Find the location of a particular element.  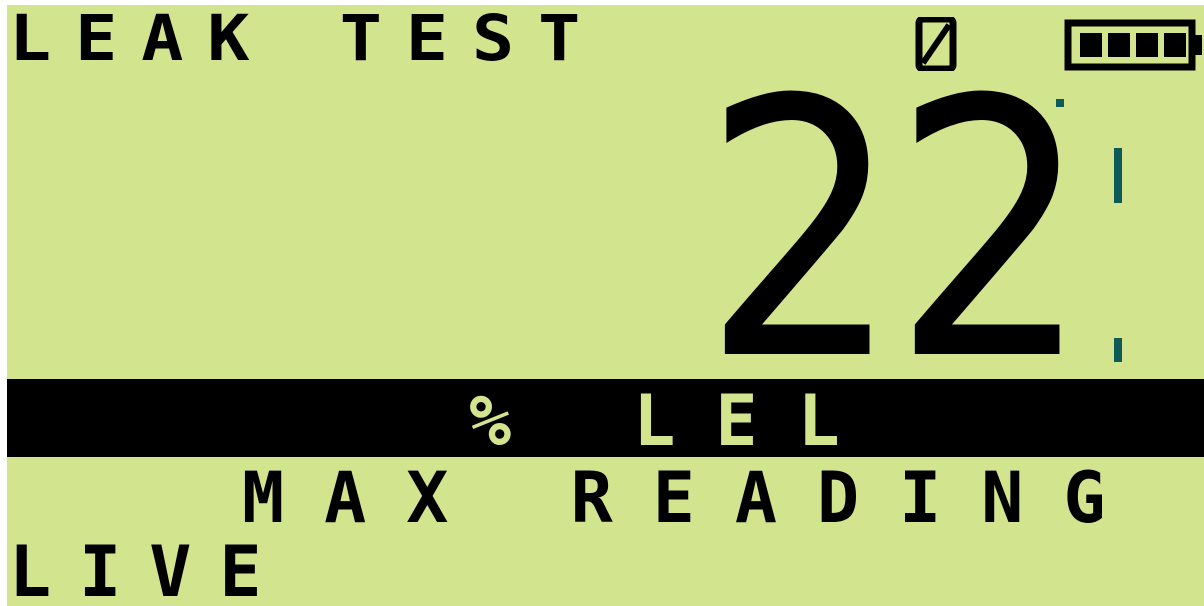

reading-accent-top is located at coordinates (1060, 103).